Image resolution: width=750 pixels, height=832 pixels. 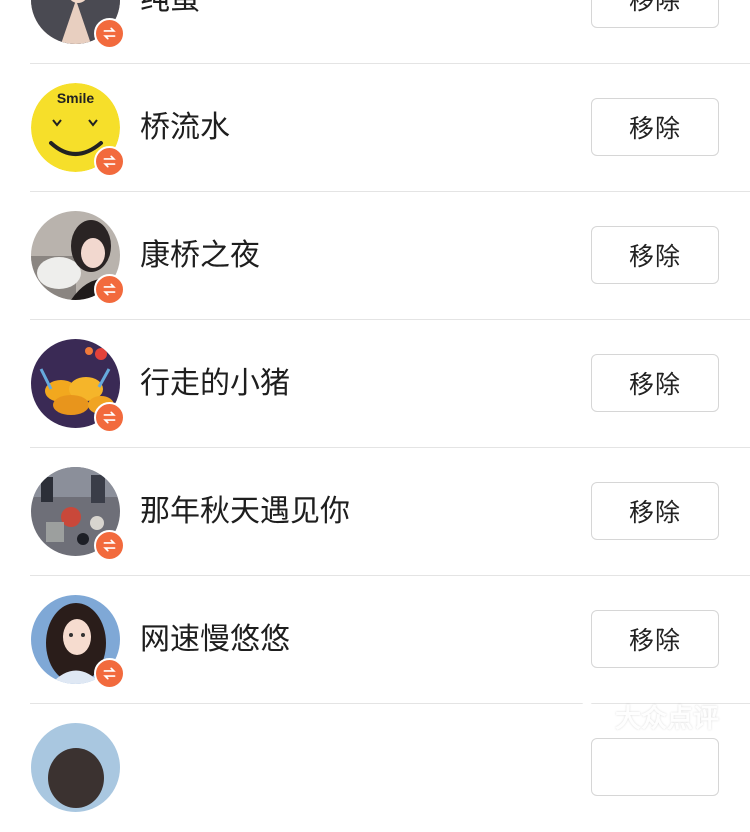 What do you see at coordinates (185, 127) in the screenshot?
I see `user-name: 桥流水` at bounding box center [185, 127].